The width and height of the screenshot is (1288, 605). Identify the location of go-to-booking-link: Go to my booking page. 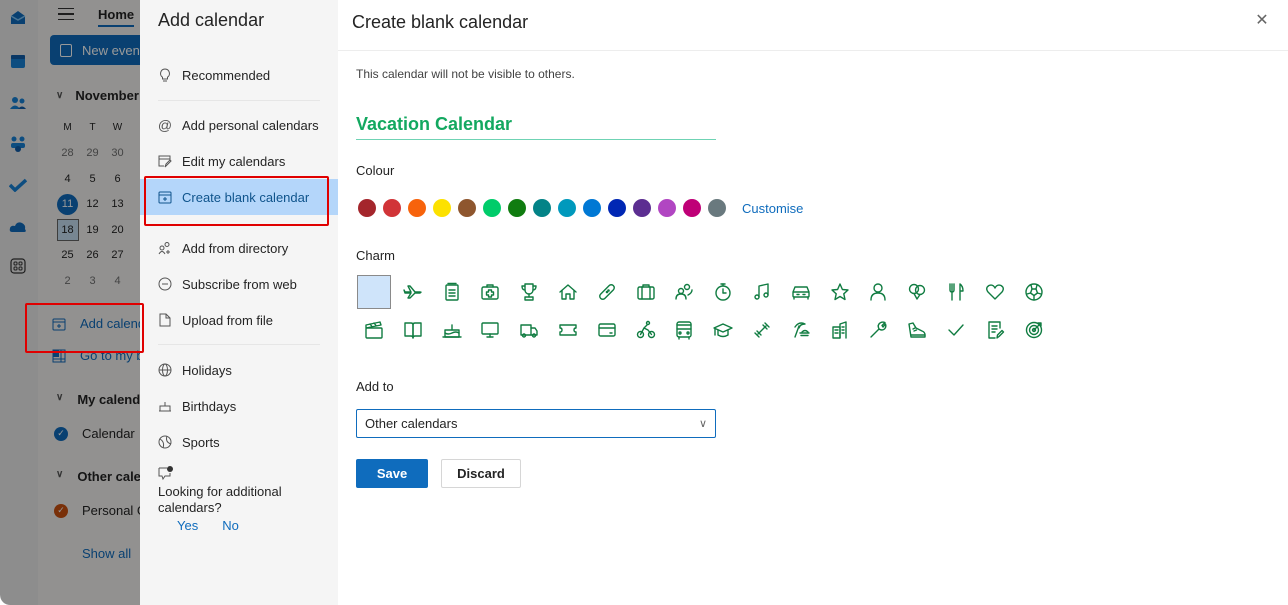
(96, 355).